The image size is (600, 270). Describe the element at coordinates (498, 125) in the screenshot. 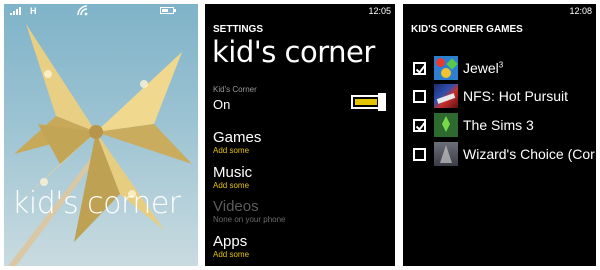

I see `game-name: The Sims 3` at that location.